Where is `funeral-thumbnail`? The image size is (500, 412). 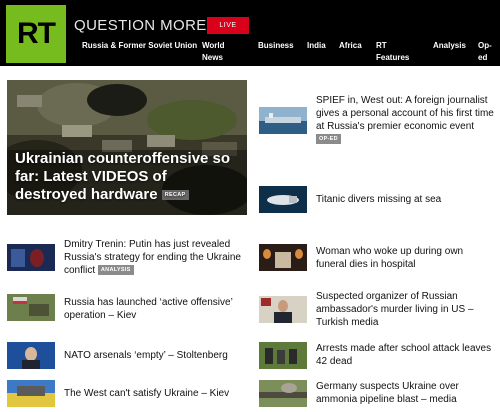 funeral-thumbnail is located at coordinates (283, 257).